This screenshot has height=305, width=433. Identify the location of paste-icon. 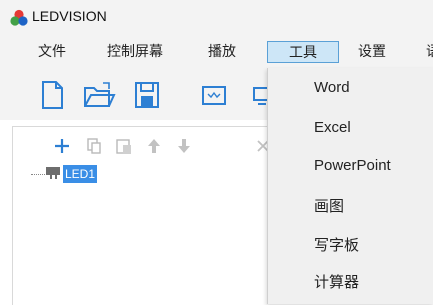
(124, 146).